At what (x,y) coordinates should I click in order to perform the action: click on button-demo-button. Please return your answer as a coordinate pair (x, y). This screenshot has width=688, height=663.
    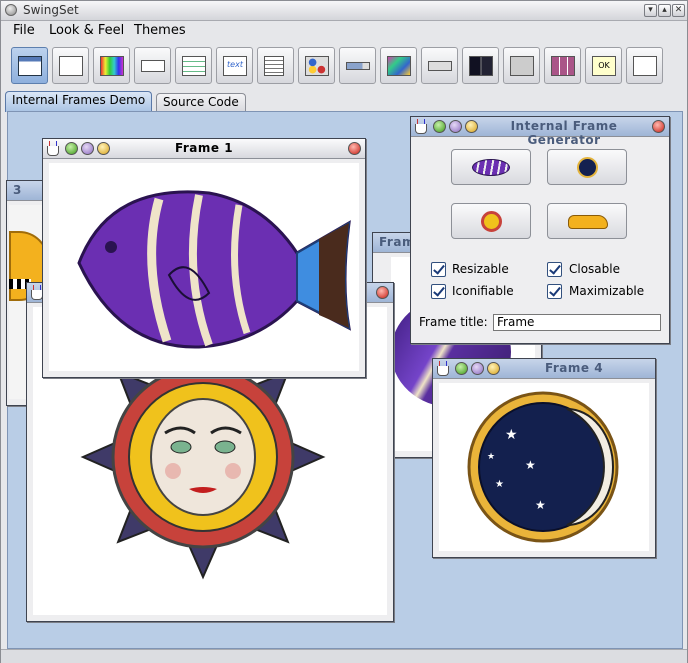
    Looking at the image, I should click on (70, 65).